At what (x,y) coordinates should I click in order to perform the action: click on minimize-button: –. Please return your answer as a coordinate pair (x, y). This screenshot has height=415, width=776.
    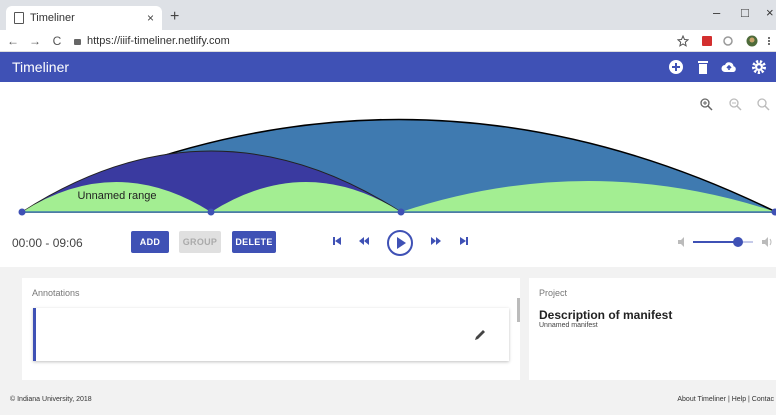
    Looking at the image, I should click on (716, 12).